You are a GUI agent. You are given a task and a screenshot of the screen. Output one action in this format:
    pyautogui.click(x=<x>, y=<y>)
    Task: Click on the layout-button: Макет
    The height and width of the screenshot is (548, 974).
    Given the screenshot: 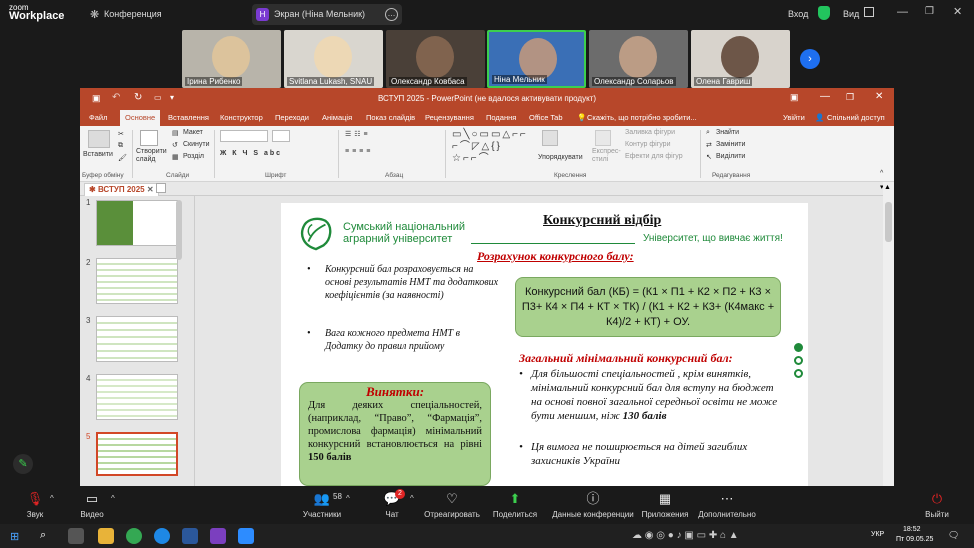 What is the action you would take?
    pyautogui.click(x=193, y=132)
    